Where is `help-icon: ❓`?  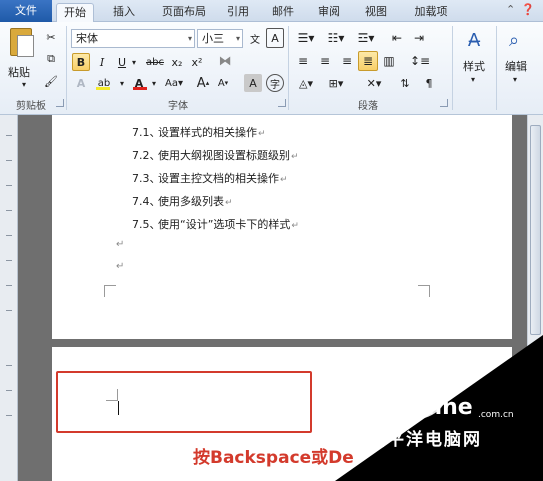
help-icon: ❓ is located at coordinates (528, 9).